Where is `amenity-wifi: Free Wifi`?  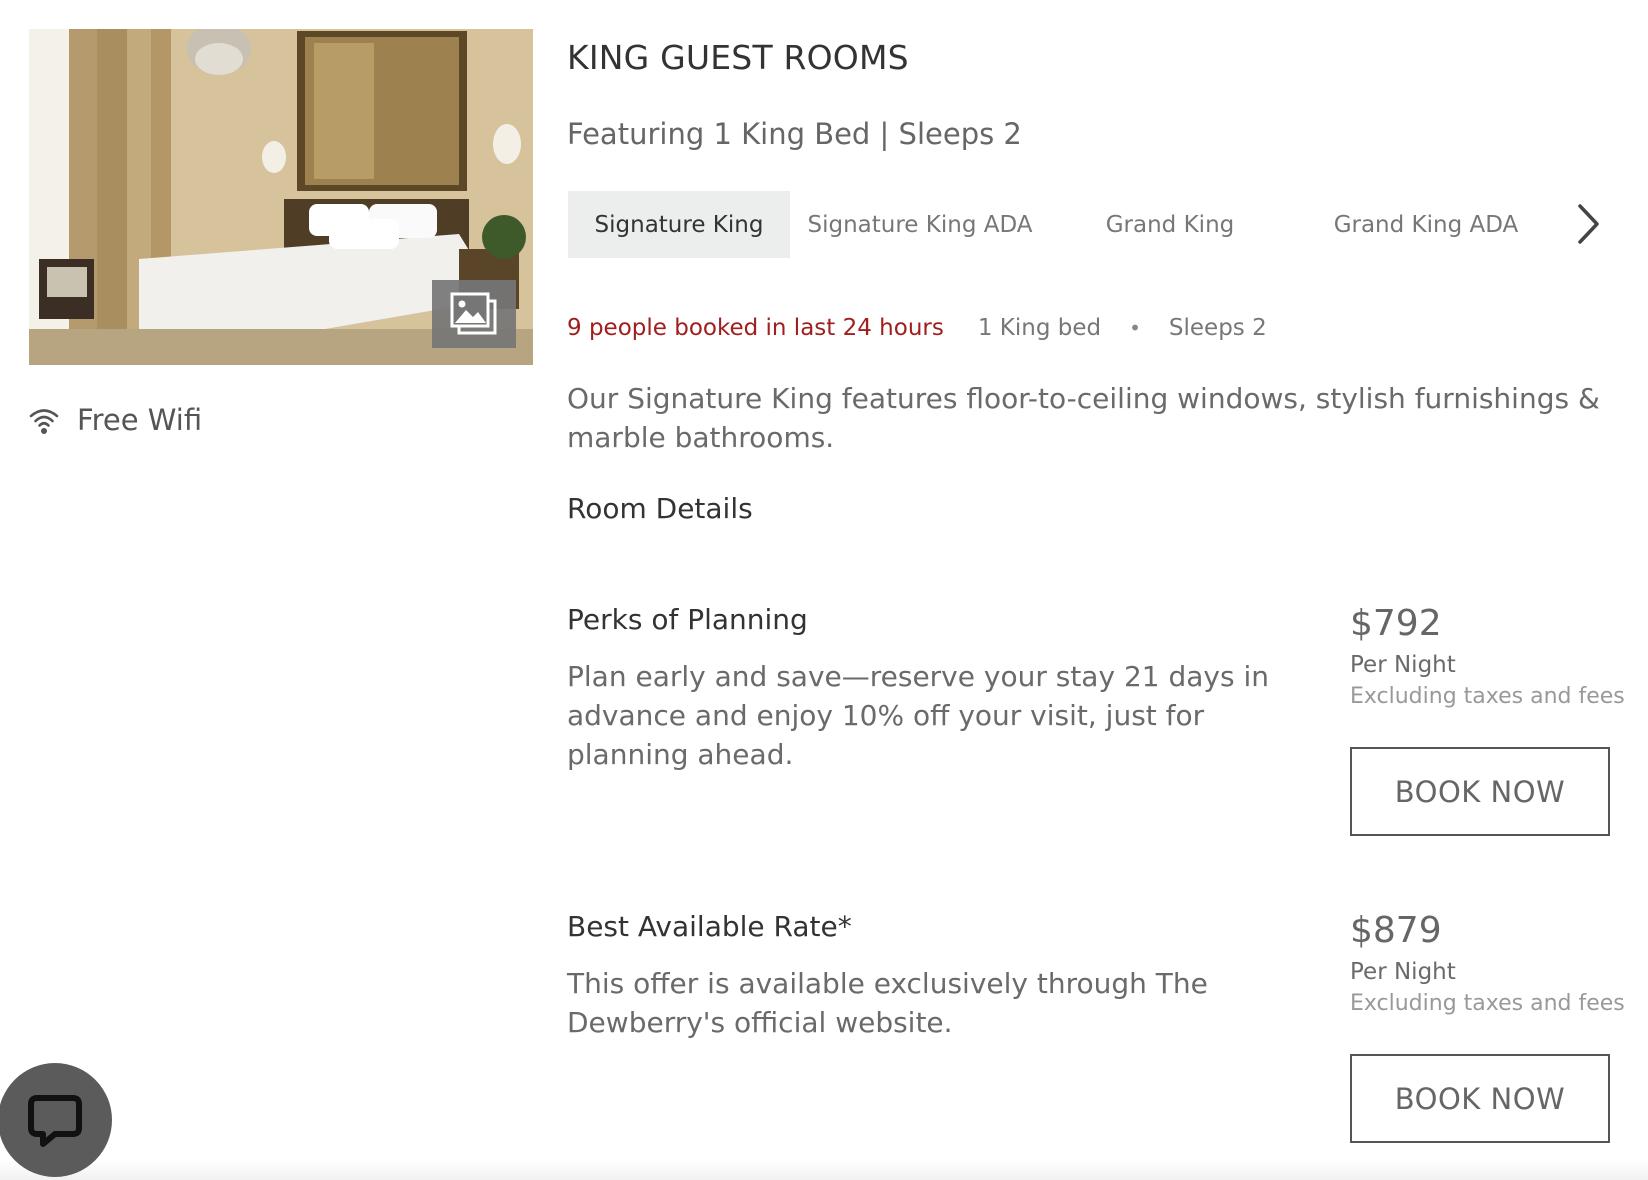 amenity-wifi: Free Wifi is located at coordinates (115, 420).